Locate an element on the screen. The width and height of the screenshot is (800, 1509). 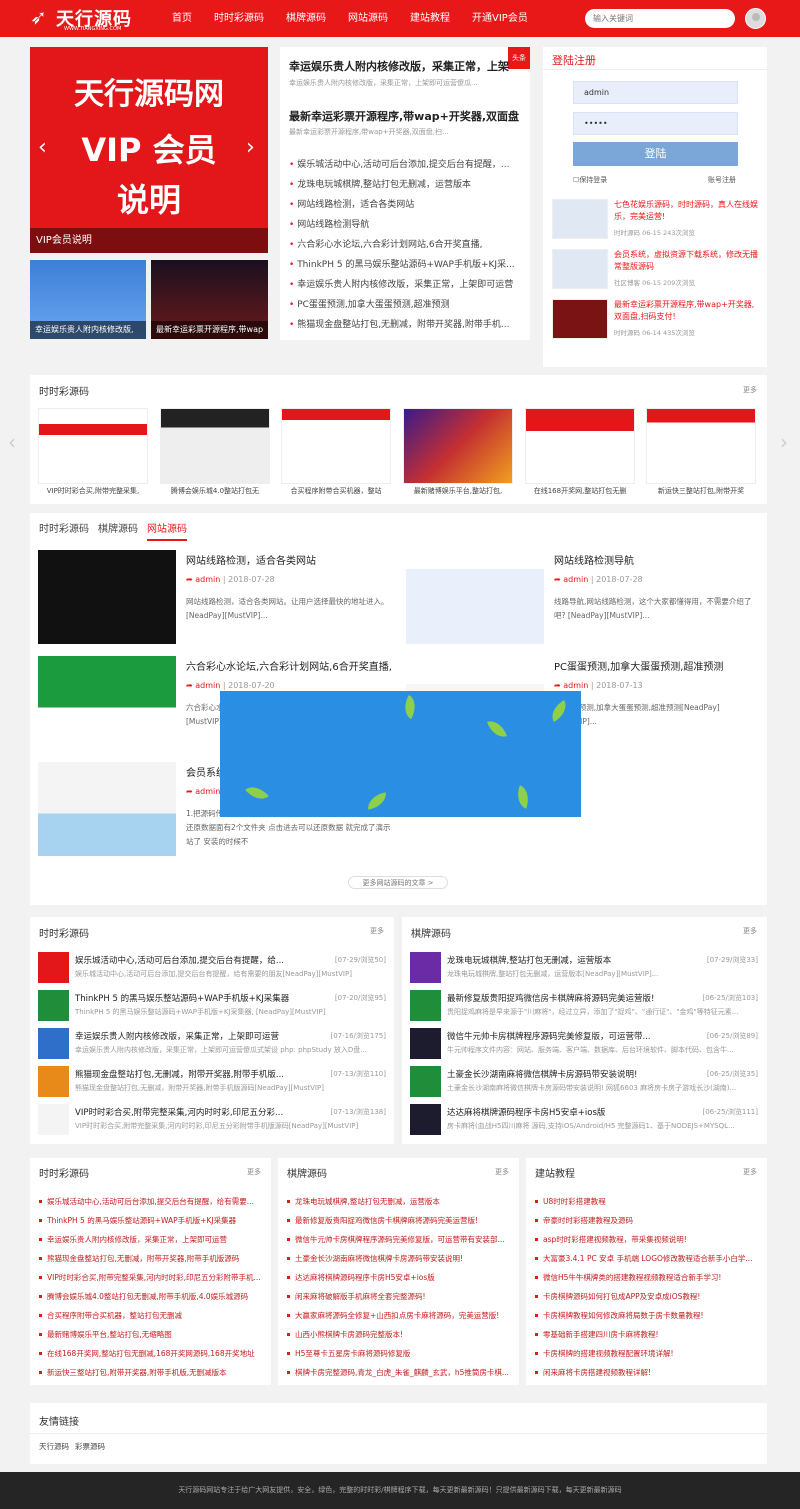
list-link: 卡房棋牌的搭建视频教程配置环境详解! is located at coordinates (648, 1353).